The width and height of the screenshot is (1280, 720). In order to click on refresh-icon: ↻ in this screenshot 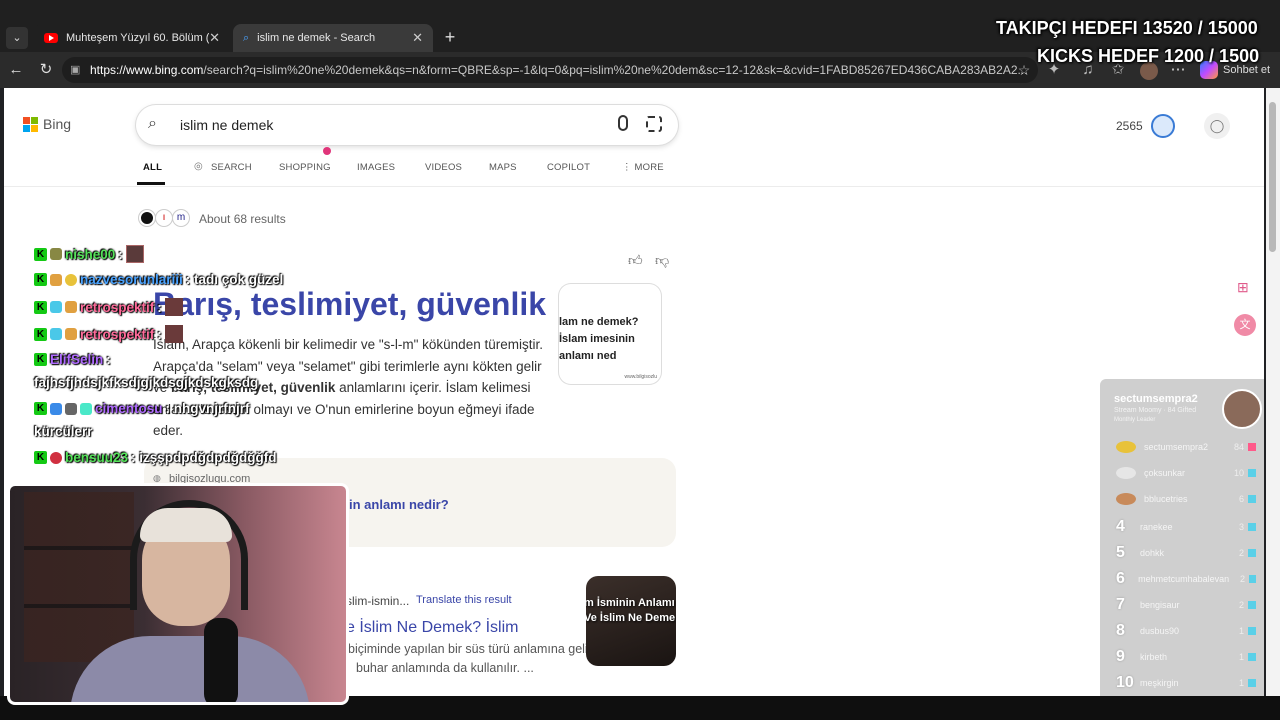, I will do `click(46, 70)`.